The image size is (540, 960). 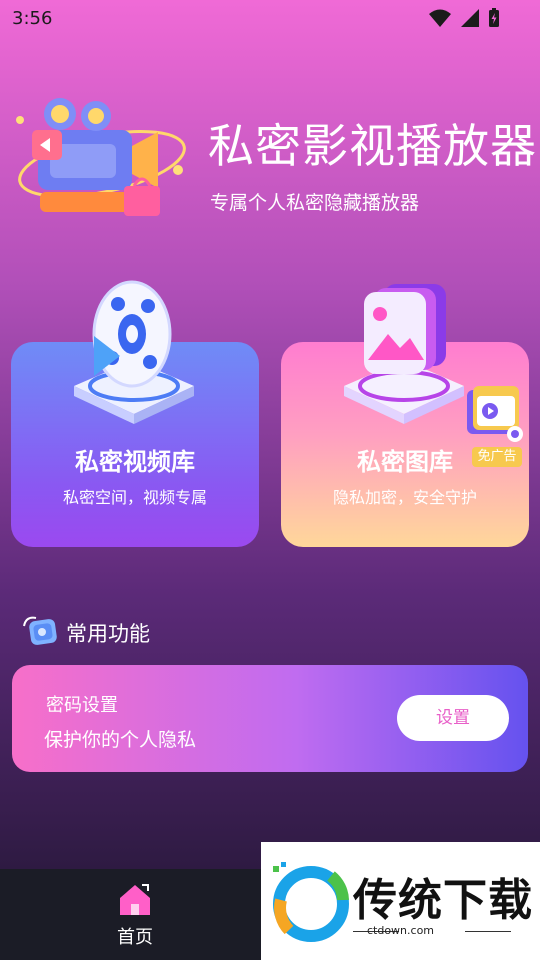 What do you see at coordinates (440, 18) in the screenshot?
I see `wifi-icon` at bounding box center [440, 18].